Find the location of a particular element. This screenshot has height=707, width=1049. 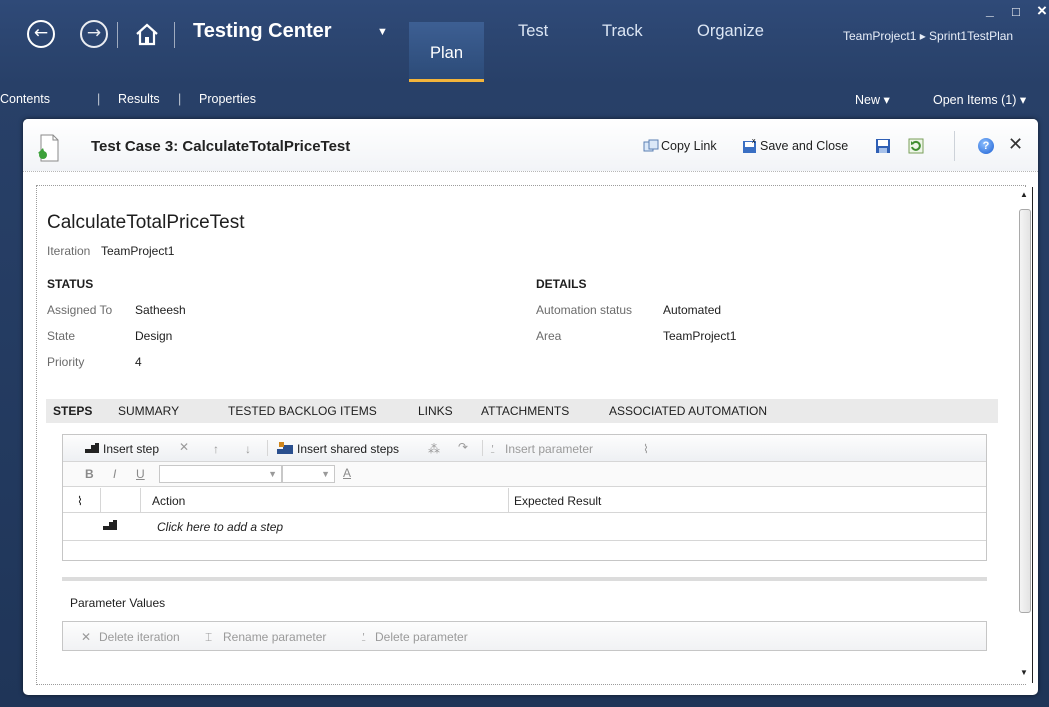

font-size-dropdown: ▼ is located at coordinates (308, 474).